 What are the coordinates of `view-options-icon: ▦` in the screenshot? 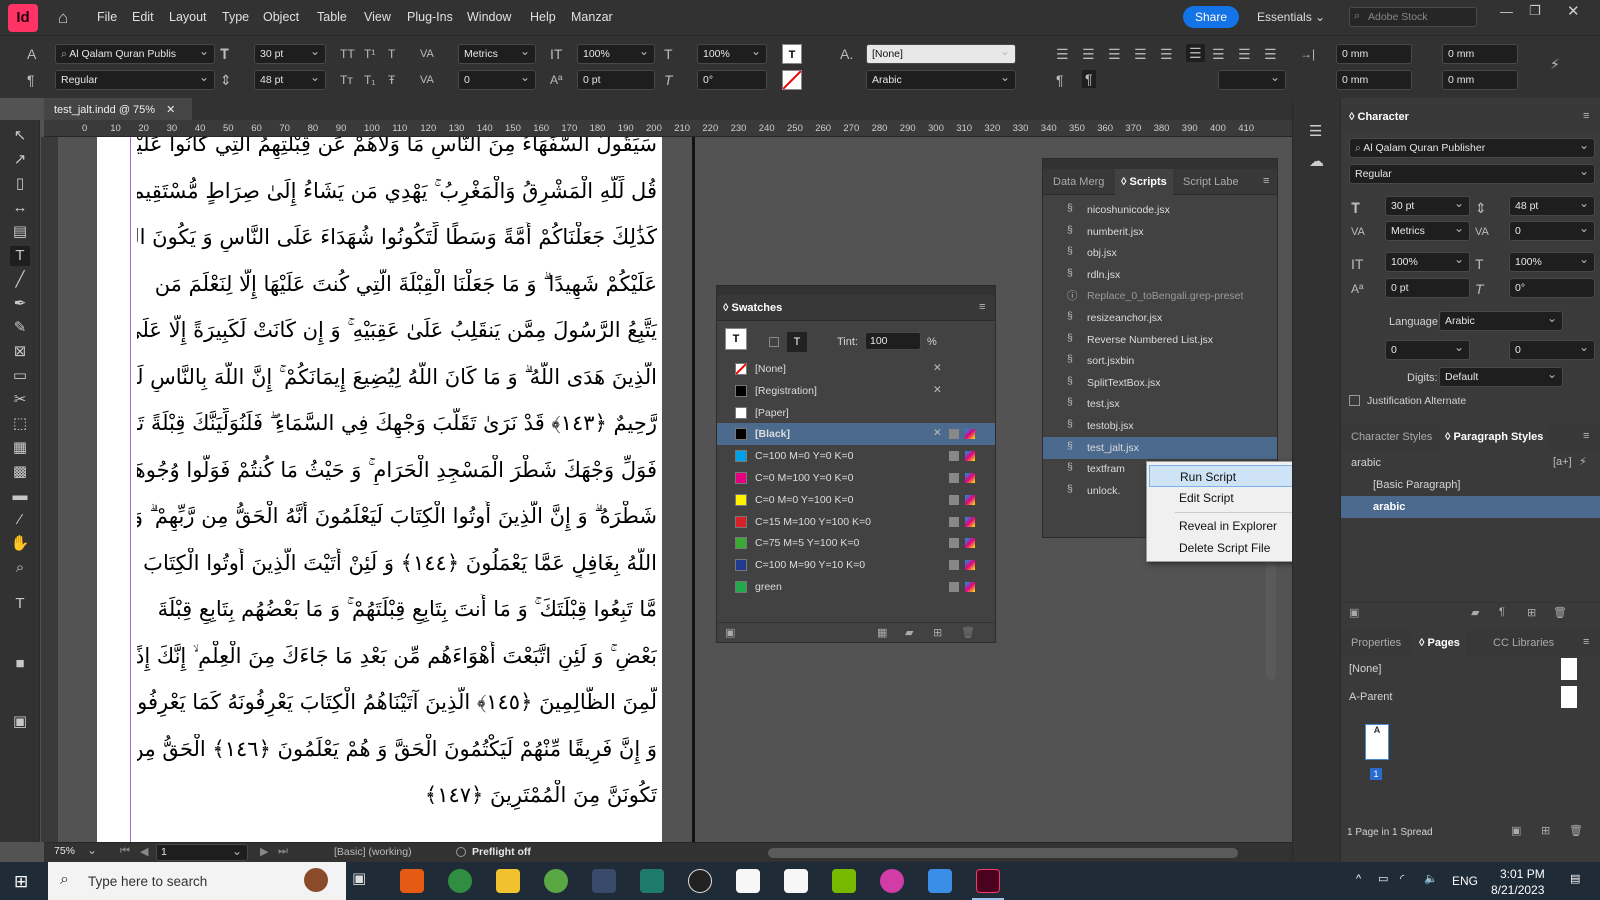 It's located at (882, 632).